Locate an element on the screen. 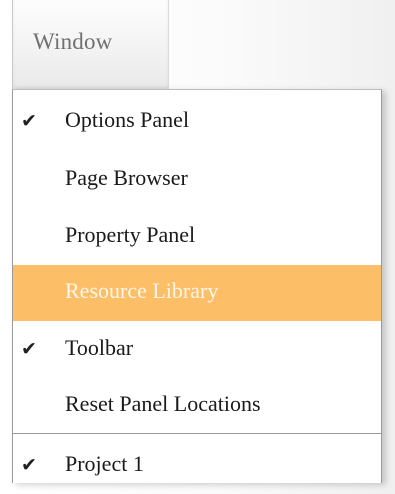  window-menu-button: Window is located at coordinates (90, 44).